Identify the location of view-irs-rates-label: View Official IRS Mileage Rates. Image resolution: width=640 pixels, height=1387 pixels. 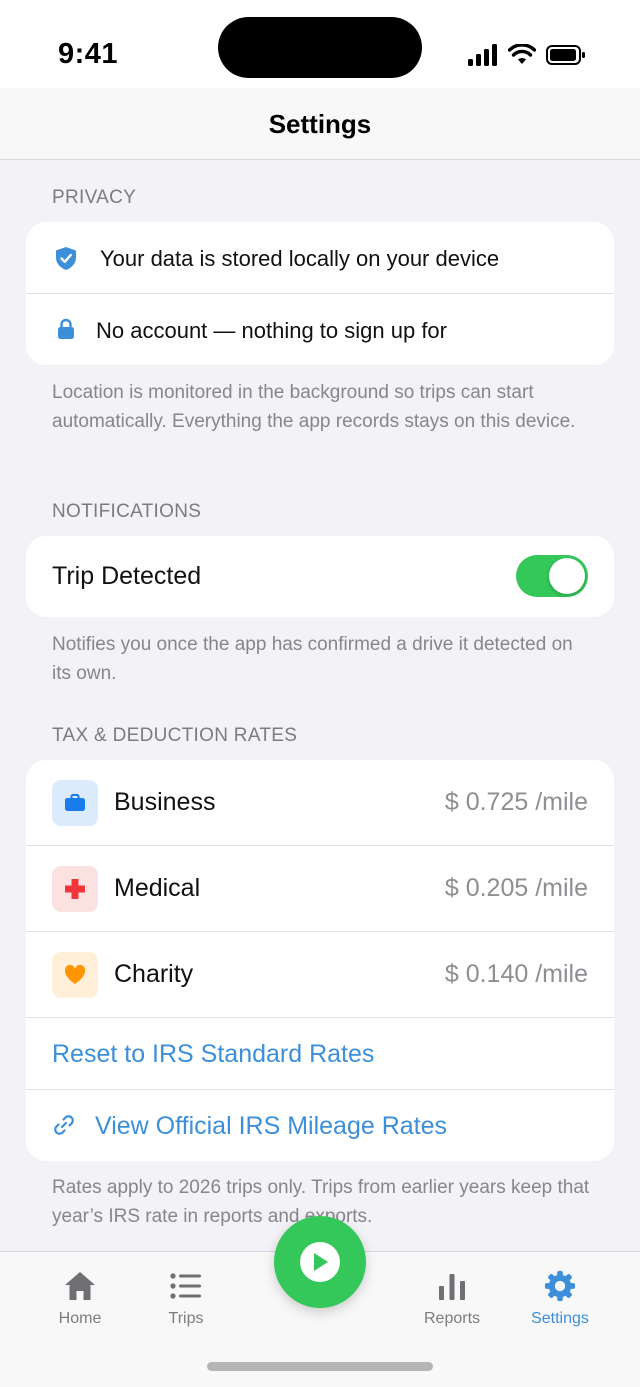
(271, 1126).